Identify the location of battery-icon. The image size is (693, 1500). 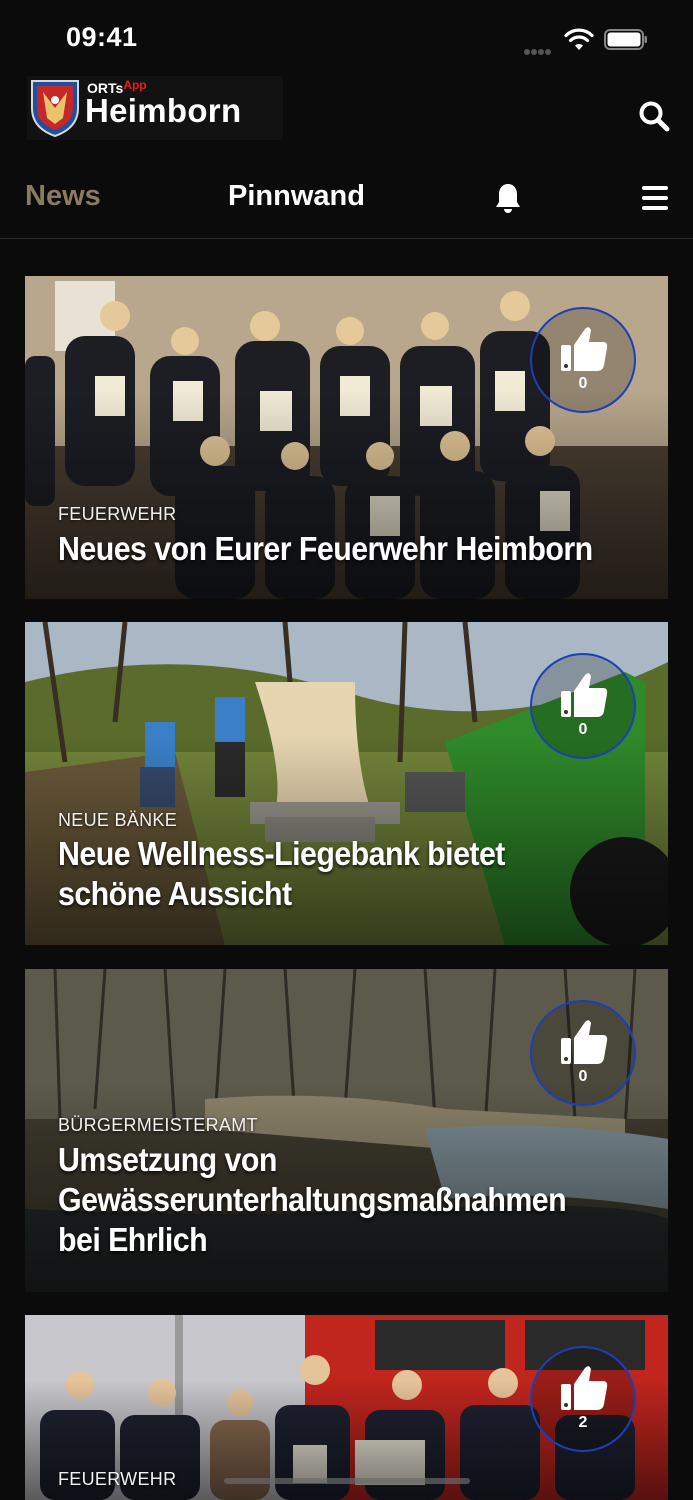
(625, 39).